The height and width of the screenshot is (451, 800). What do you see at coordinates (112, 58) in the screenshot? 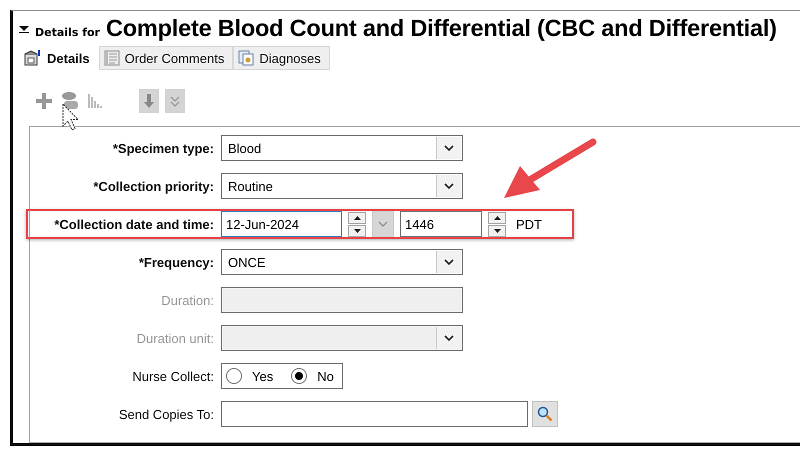
I see `document-icon` at bounding box center [112, 58].